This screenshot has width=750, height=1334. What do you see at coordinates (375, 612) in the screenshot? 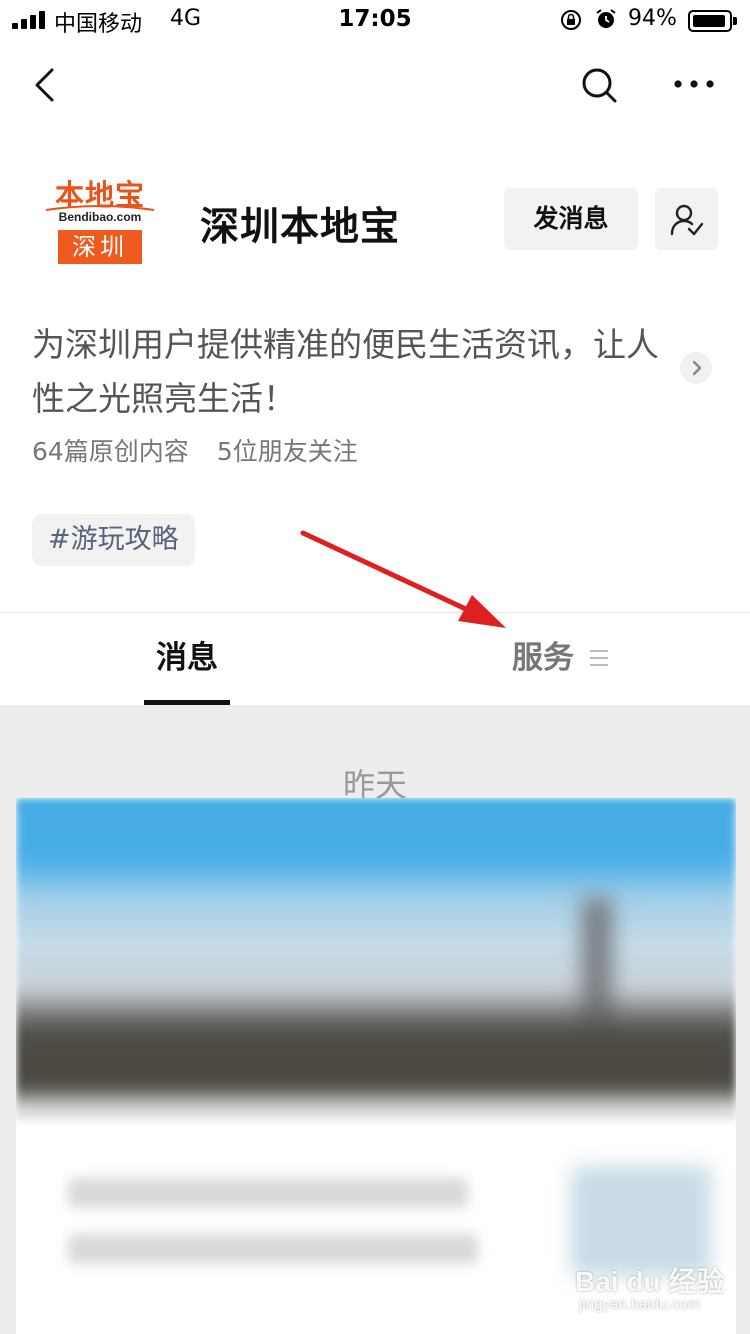
I see `divider` at bounding box center [375, 612].